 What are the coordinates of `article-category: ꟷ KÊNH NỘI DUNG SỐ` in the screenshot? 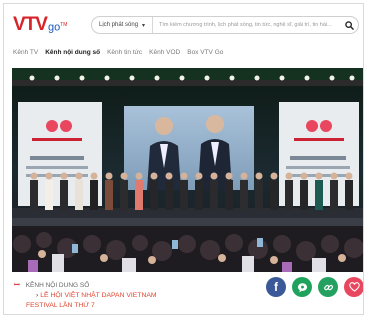 It's located at (51, 285).